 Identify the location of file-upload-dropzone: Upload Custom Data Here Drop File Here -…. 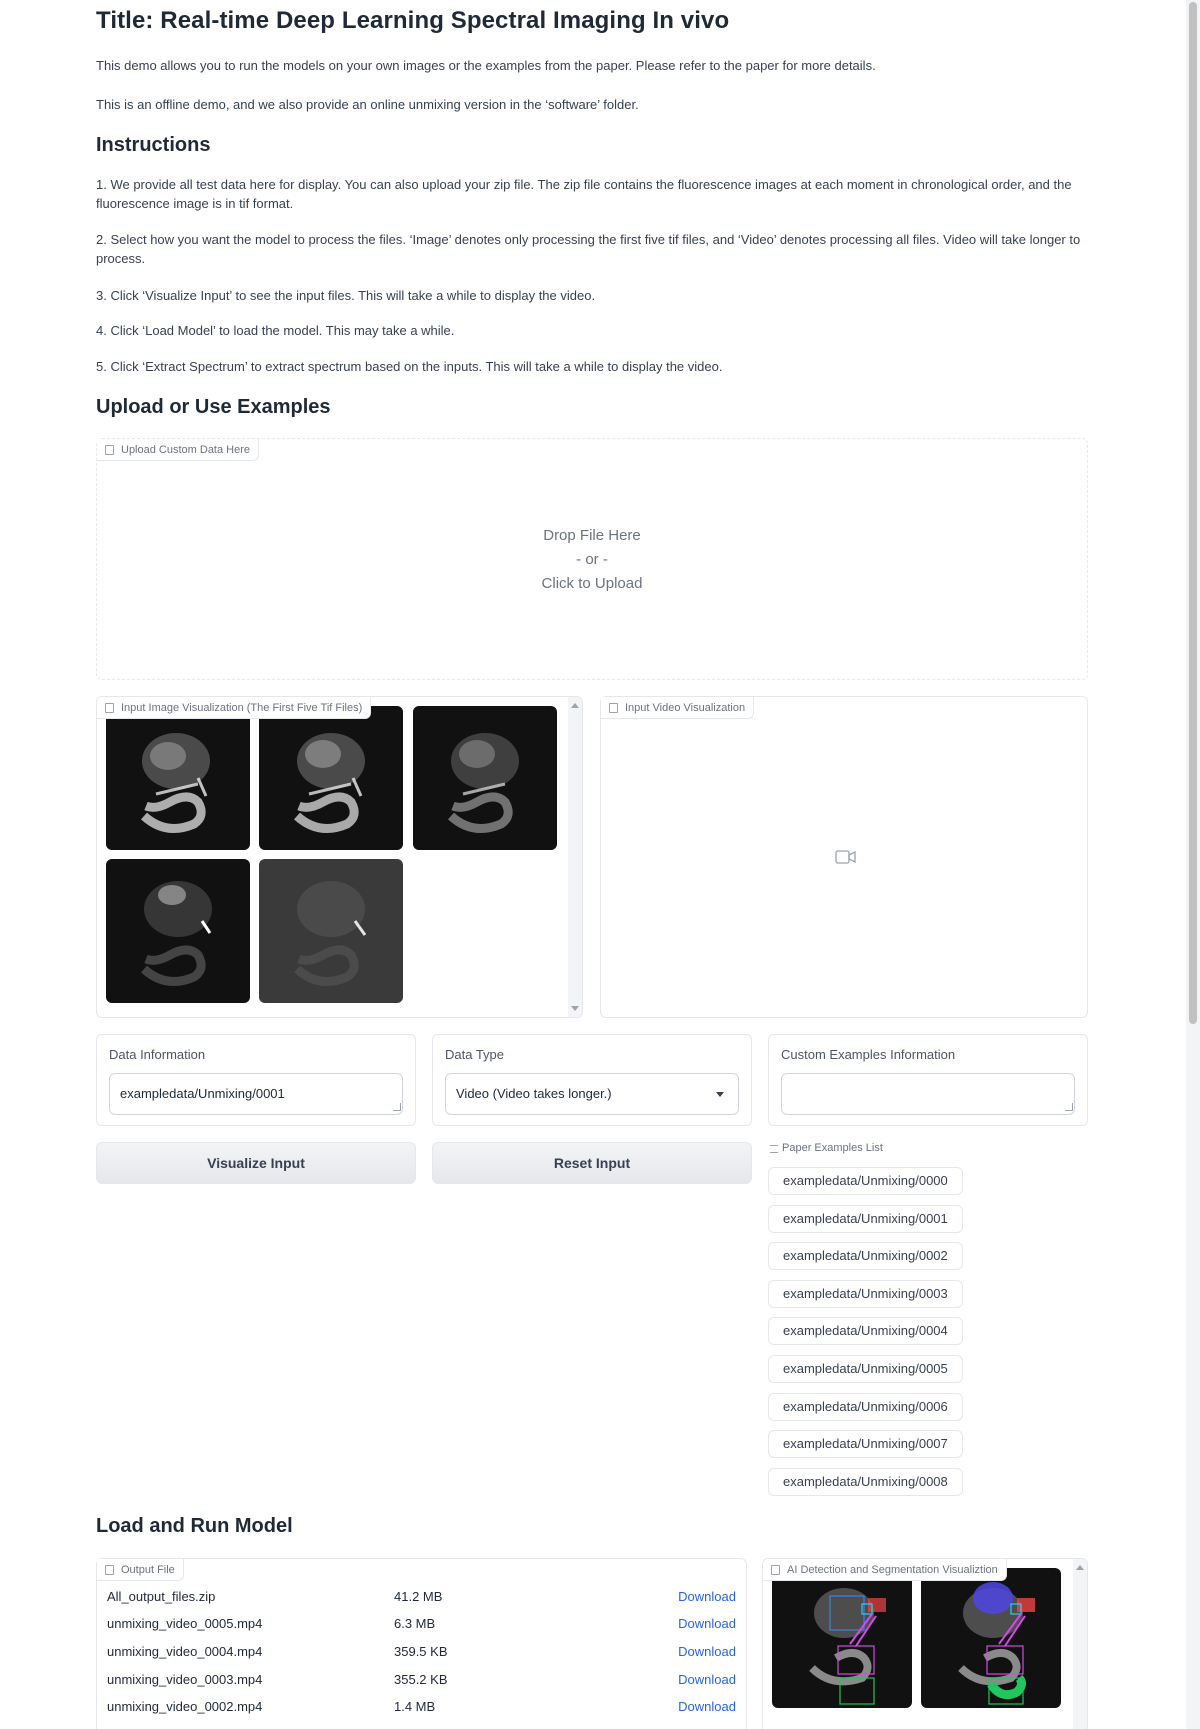
(592, 559).